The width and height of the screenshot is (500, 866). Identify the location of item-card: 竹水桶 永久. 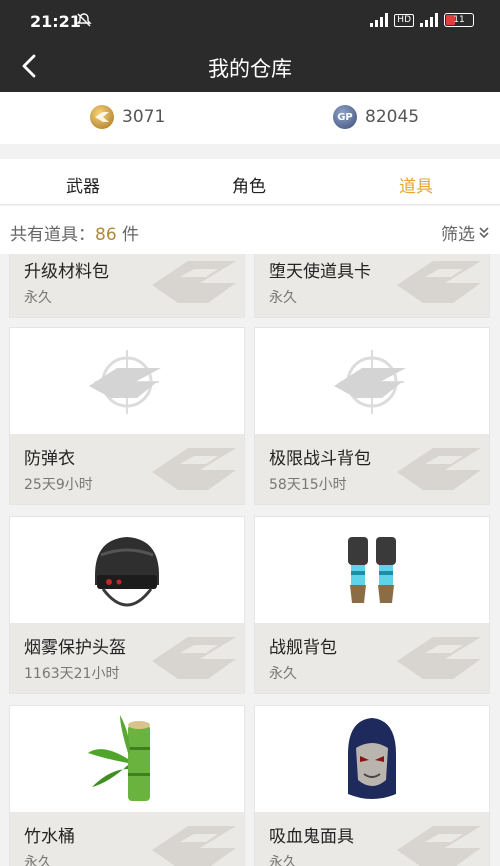
(127, 785).